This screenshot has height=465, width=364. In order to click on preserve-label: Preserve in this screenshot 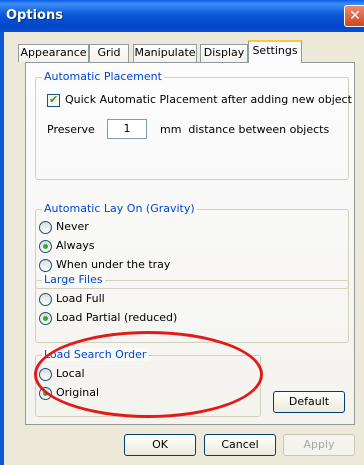, I will do `click(71, 129)`.